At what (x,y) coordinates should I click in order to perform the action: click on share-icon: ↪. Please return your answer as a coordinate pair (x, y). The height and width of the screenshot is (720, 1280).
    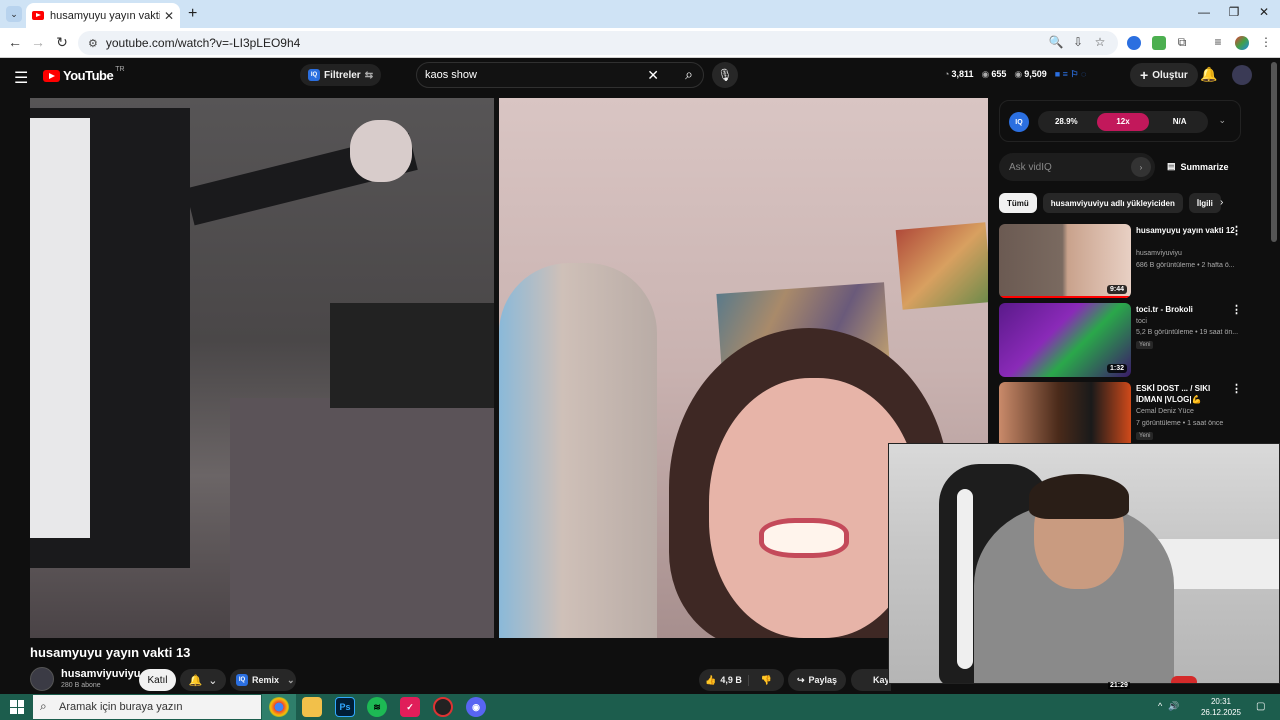
    Looking at the image, I should click on (800, 679).